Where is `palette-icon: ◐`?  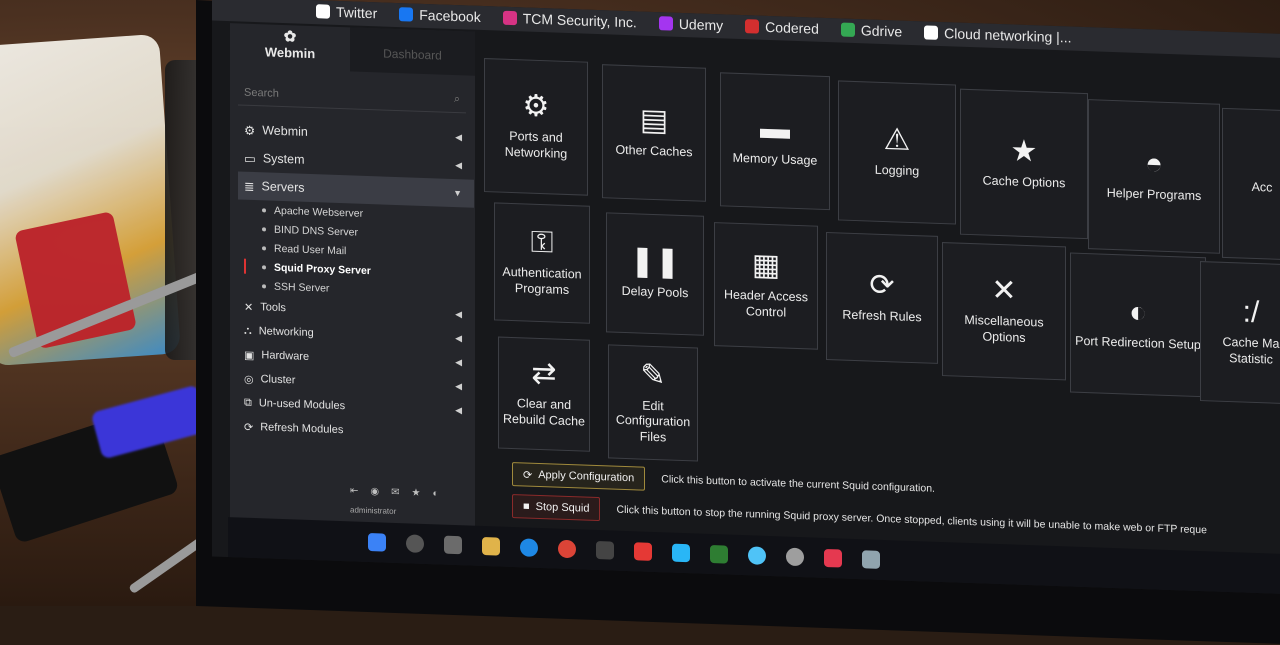 palette-icon: ◐ is located at coordinates (435, 493).